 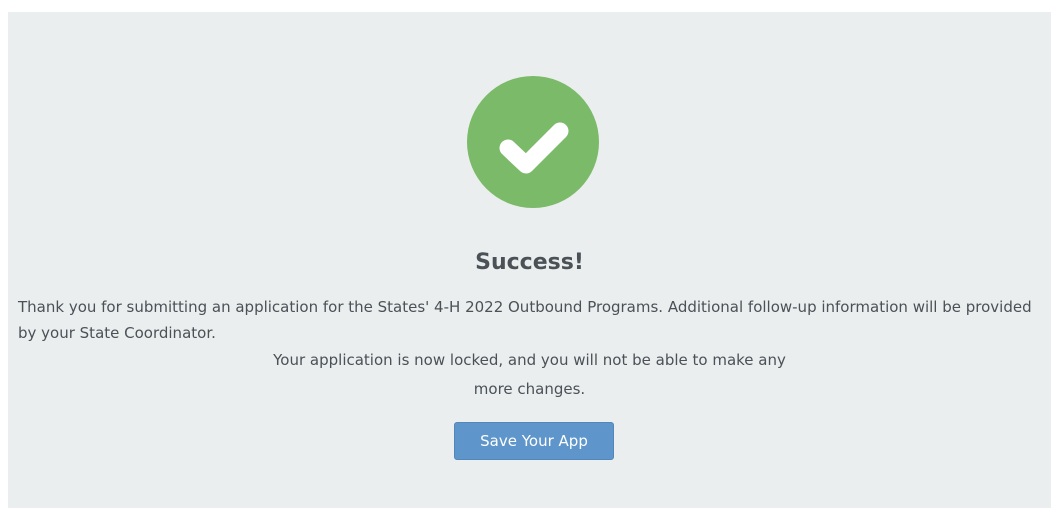 What do you see at coordinates (534, 441) in the screenshot?
I see `save-your-app-button: Save Your App` at bounding box center [534, 441].